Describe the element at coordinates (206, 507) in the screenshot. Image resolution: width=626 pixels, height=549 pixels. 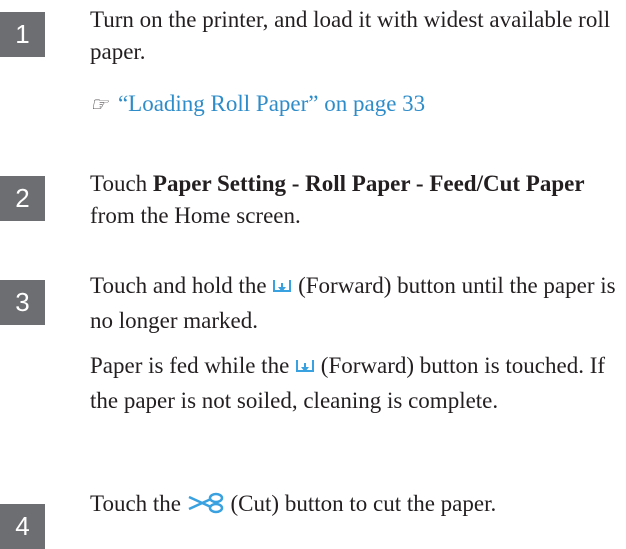
I see `scissors-icon` at that location.